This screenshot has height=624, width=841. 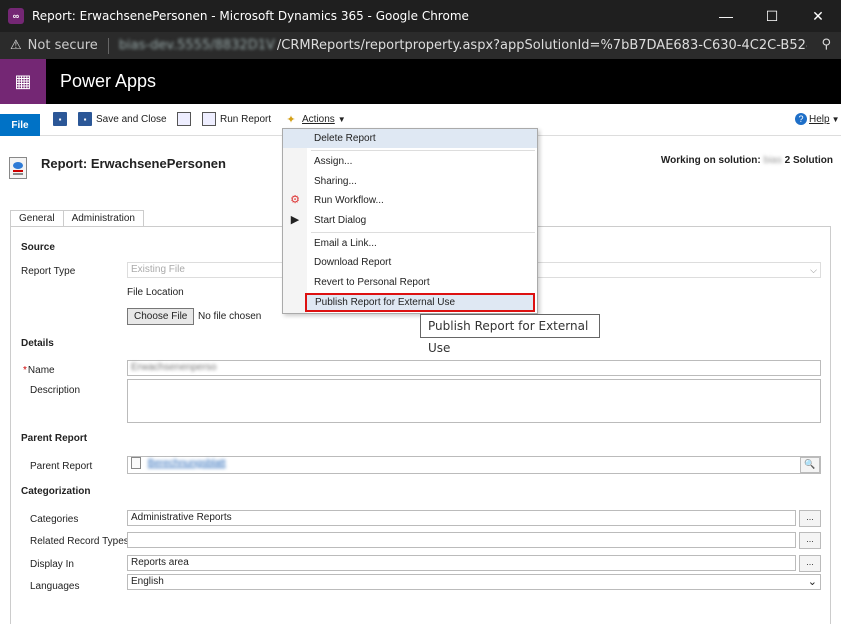 I want to click on actions-label: Actions, so click(x=318, y=119).